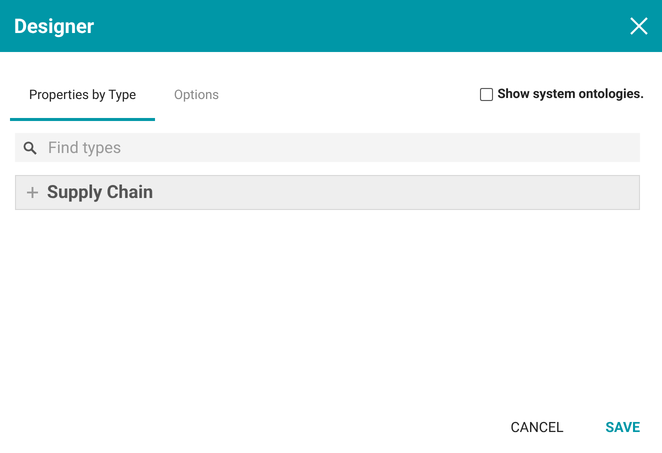  Describe the element at coordinates (570, 95) in the screenshot. I see `checkbox-label: Show system ontologies.` at that location.